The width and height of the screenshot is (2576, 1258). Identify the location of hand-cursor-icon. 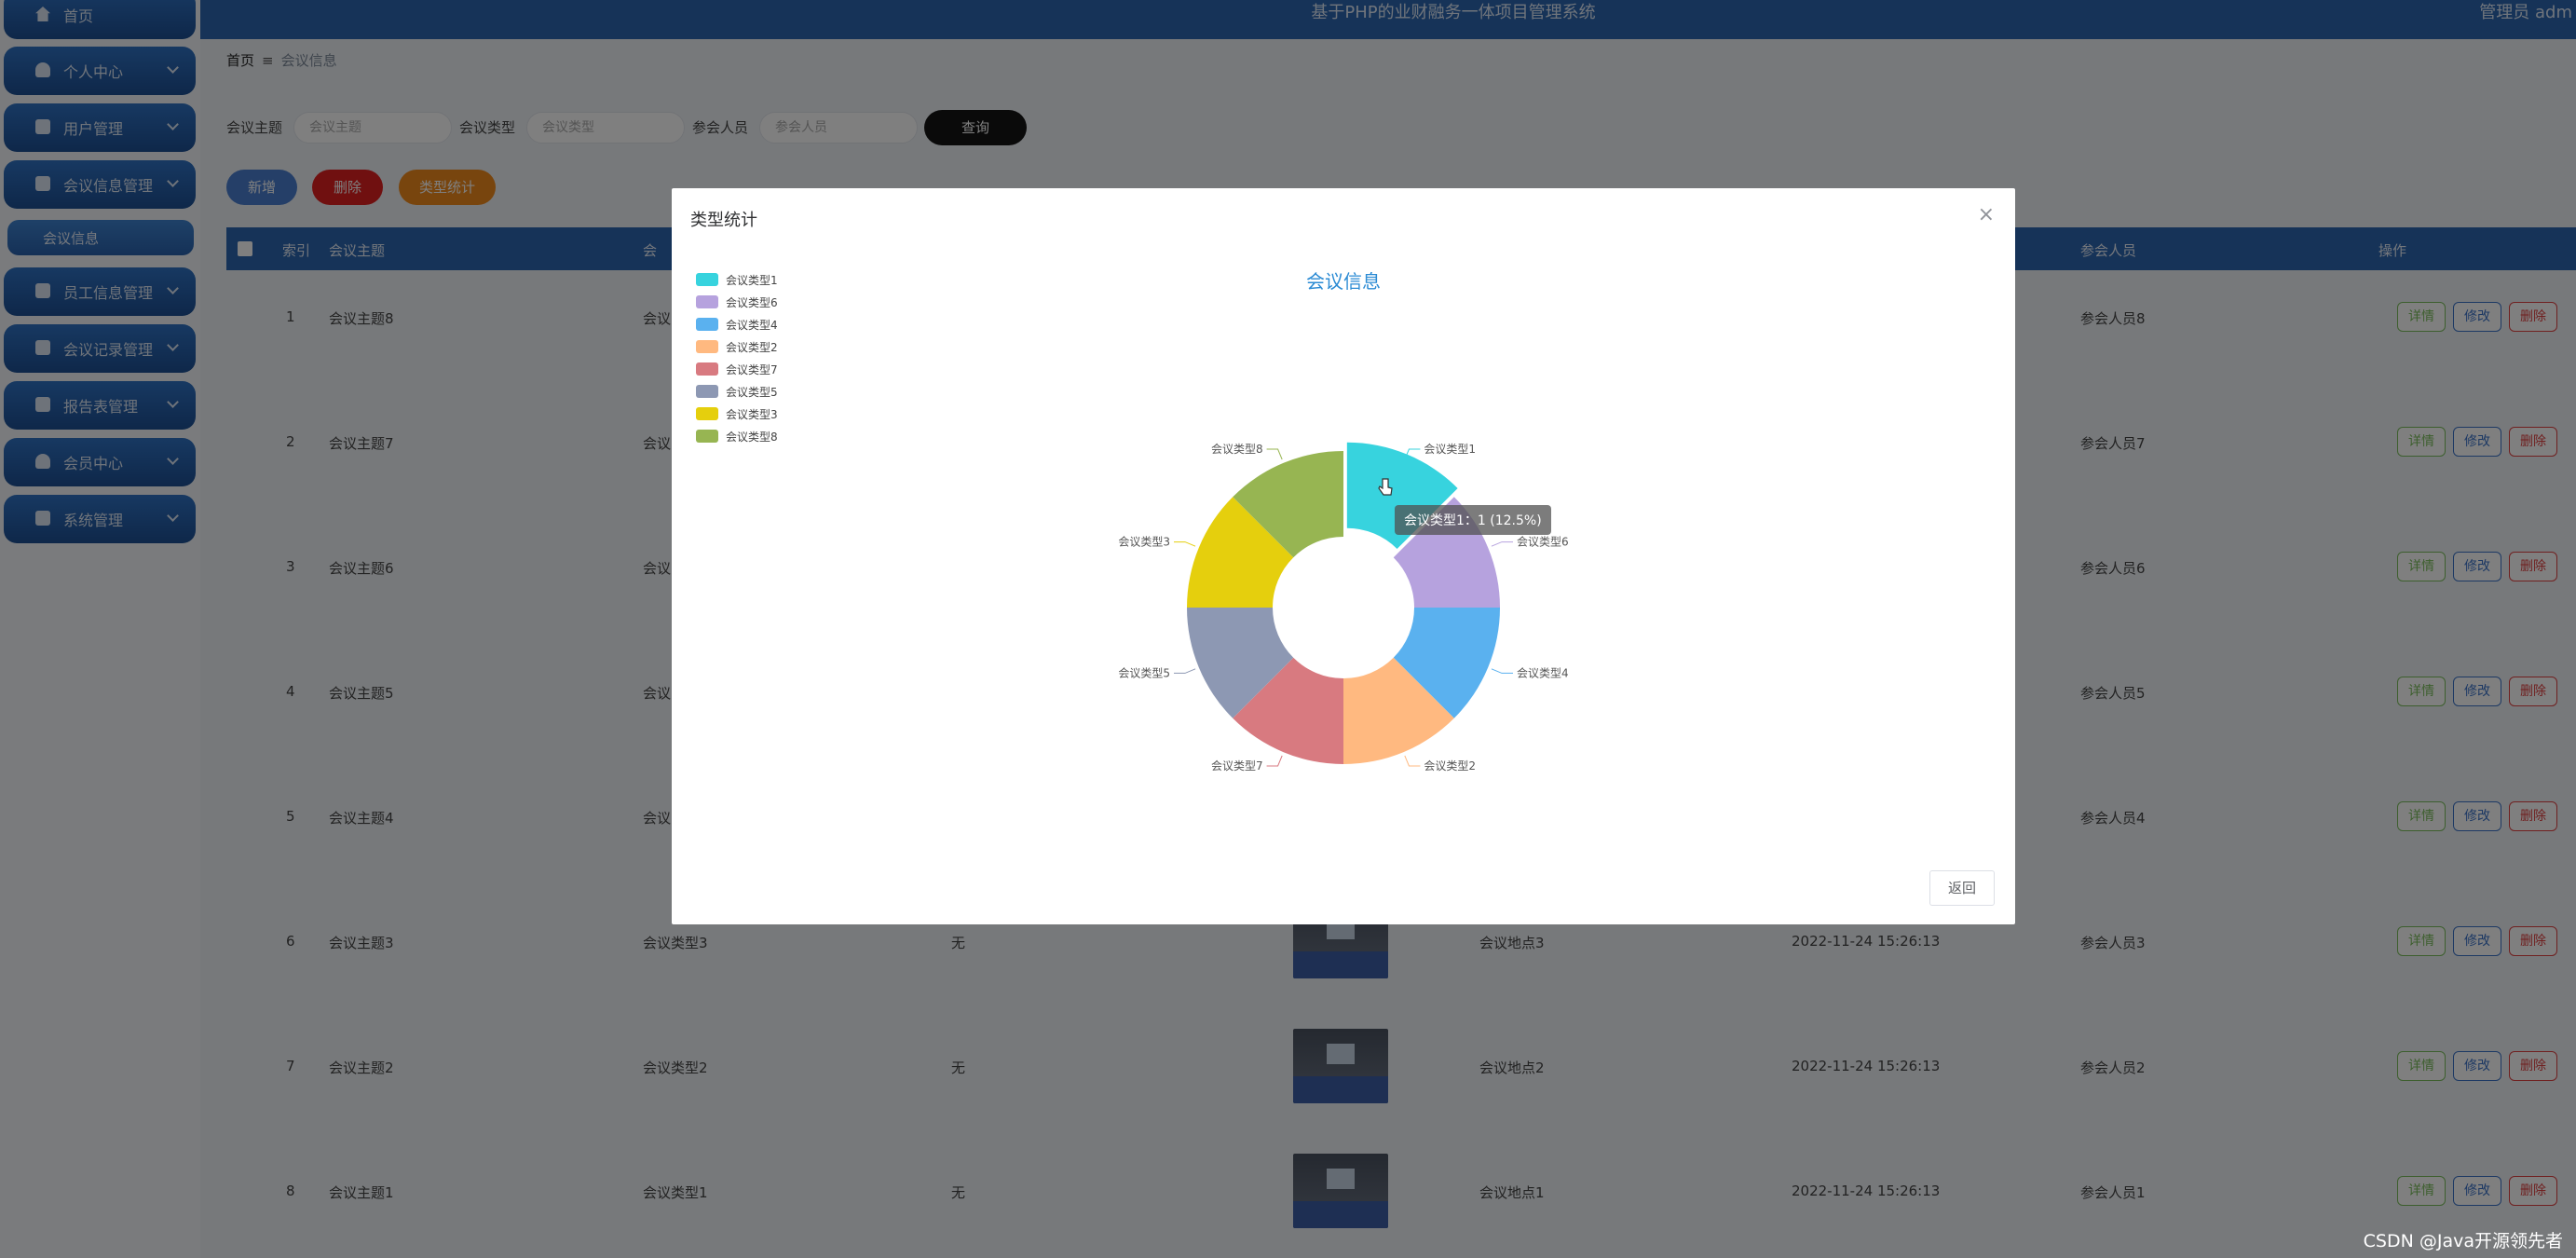
(1385, 487).